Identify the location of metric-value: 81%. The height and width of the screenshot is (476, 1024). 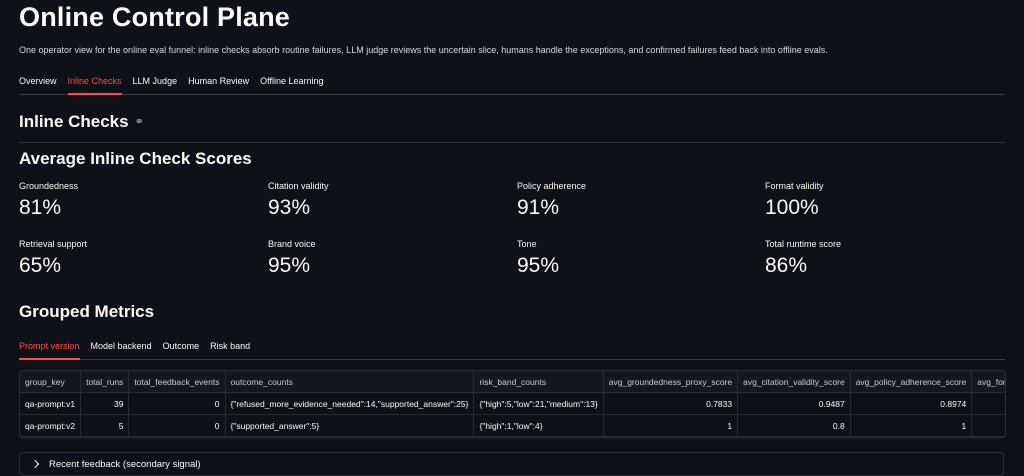
(40, 207).